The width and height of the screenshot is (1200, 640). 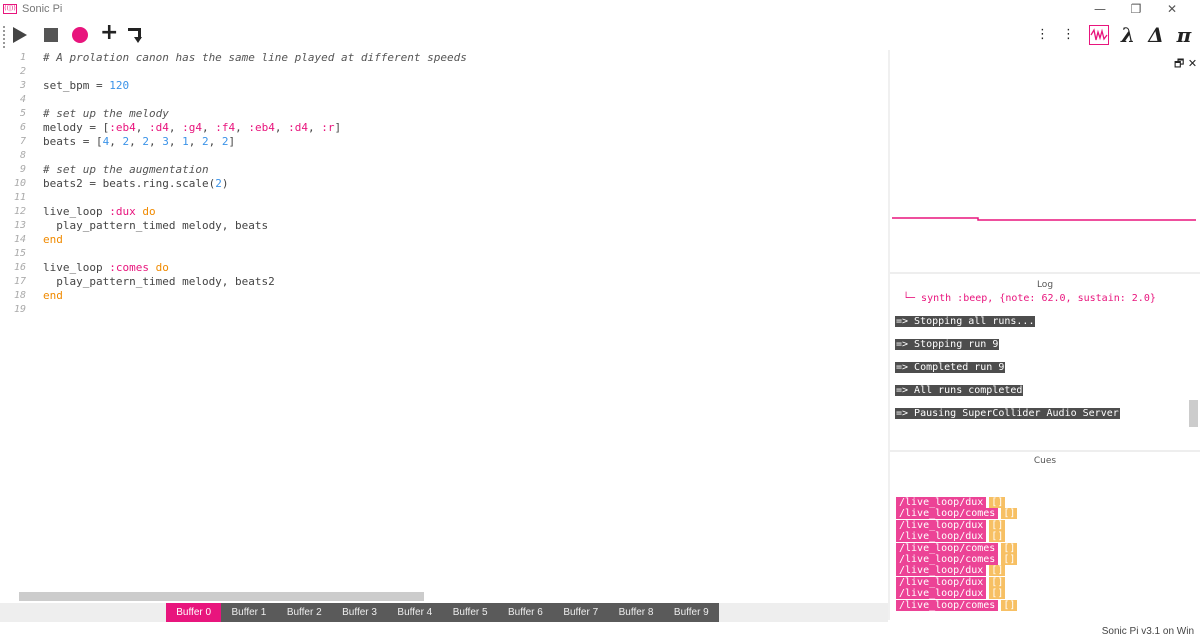 I want to click on cues-title: Cues, so click(x=1045, y=461).